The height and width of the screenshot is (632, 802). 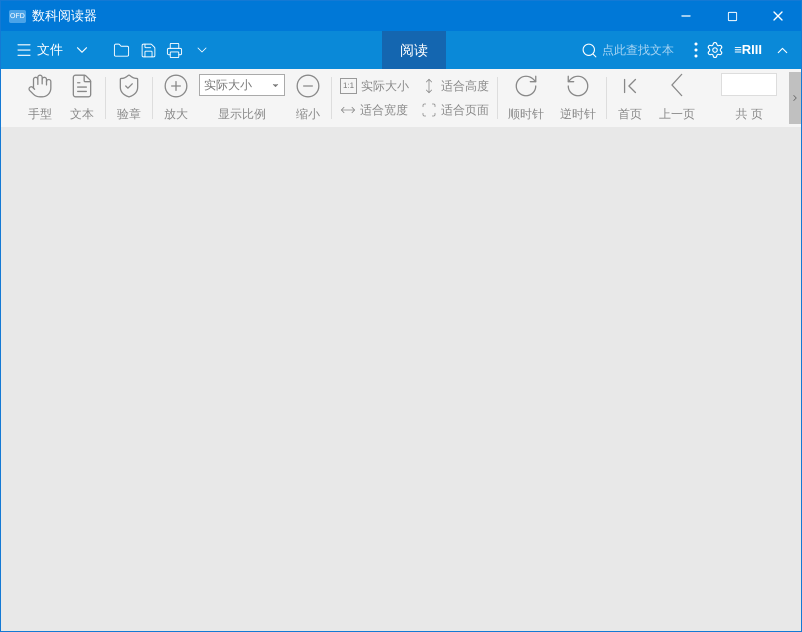 I want to click on toolbar-button: 缩小, so click(x=308, y=98).